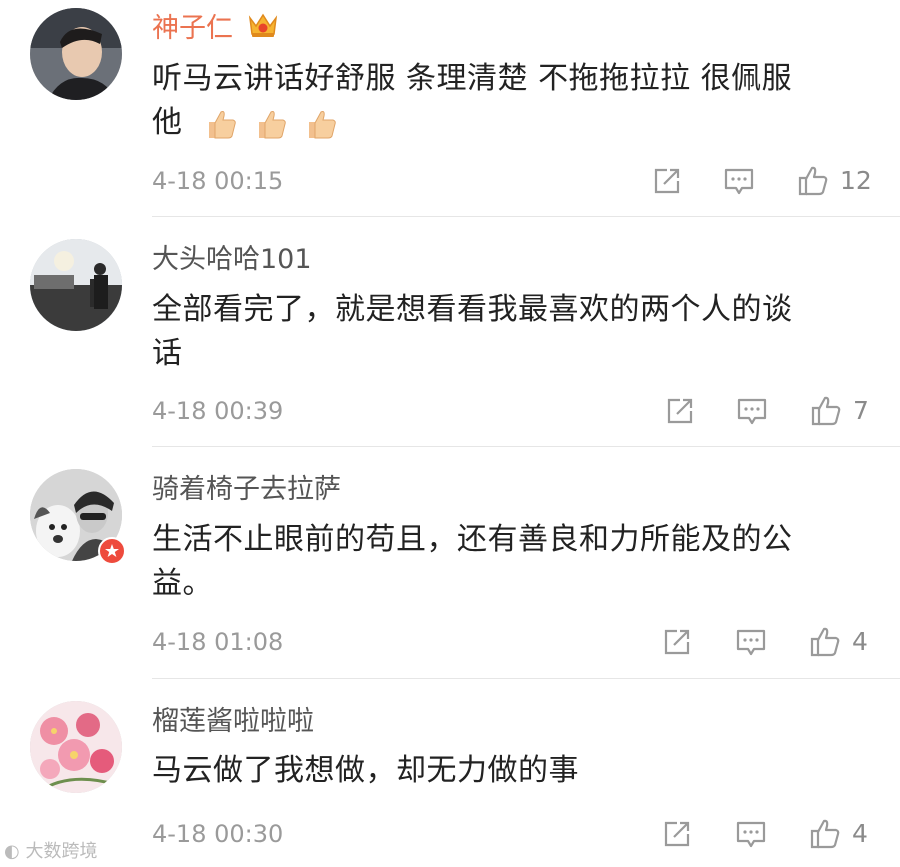 This screenshot has height=867, width=900. I want to click on comment-timestamp: 4-18 00:15, so click(218, 181).